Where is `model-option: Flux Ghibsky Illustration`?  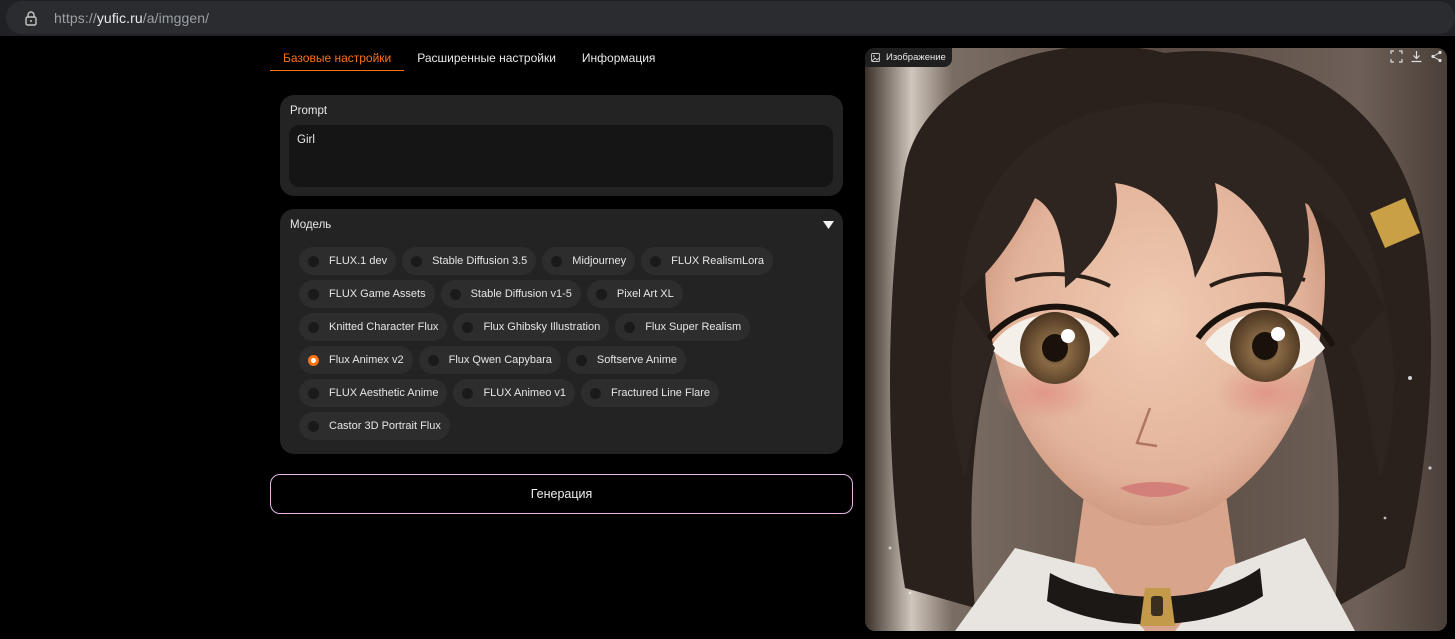 model-option: Flux Ghibsky Illustration is located at coordinates (531, 327).